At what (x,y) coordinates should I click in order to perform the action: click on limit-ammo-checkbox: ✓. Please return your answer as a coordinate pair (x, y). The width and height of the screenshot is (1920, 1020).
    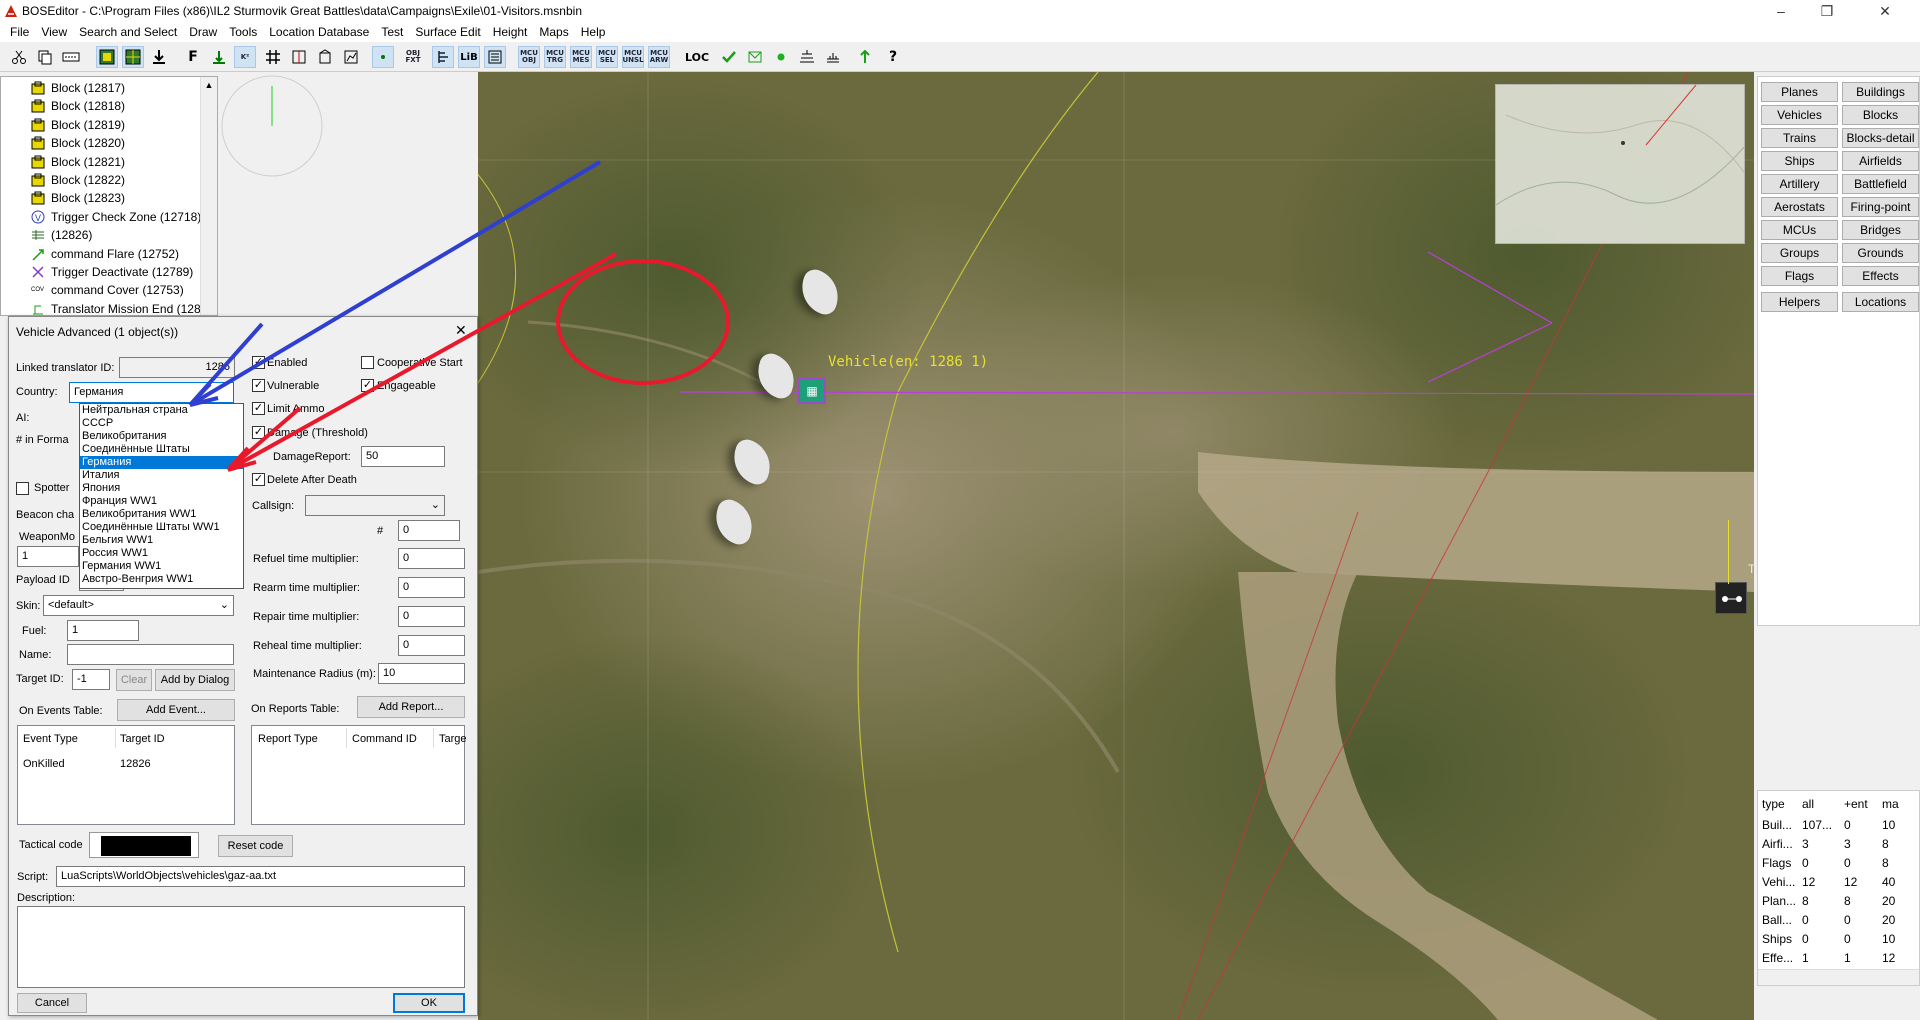
    Looking at the image, I should click on (258, 408).